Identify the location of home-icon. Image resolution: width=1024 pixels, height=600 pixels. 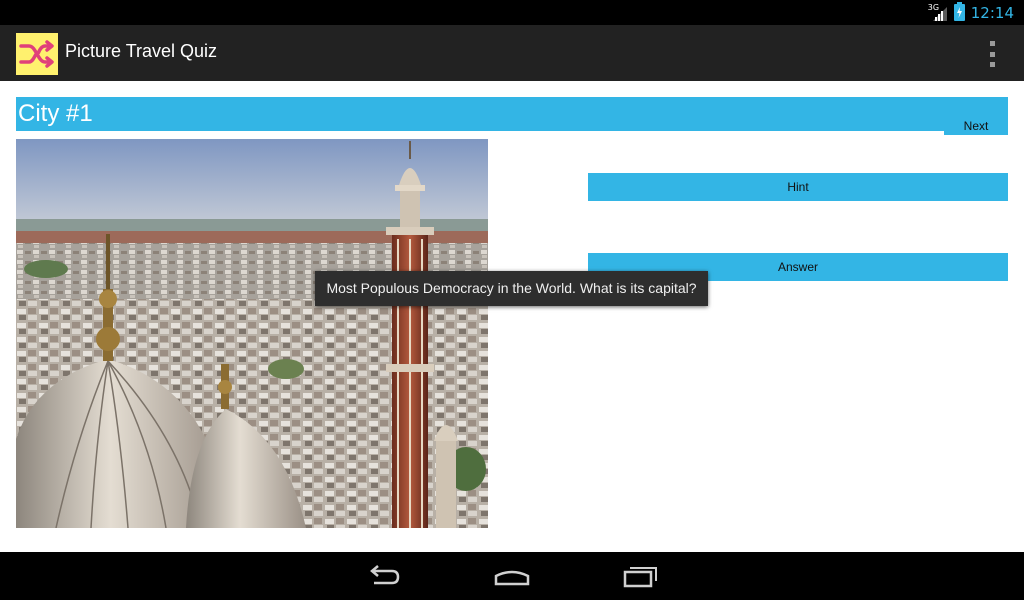
(512, 576).